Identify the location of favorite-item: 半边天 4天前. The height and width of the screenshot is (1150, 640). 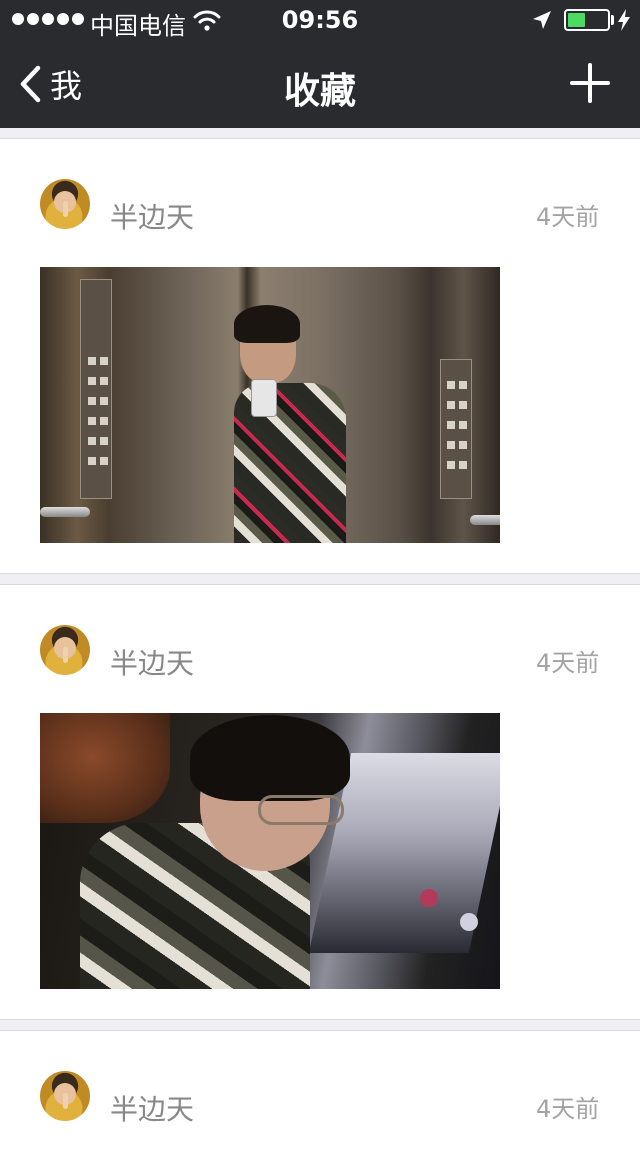
(320, 1090).